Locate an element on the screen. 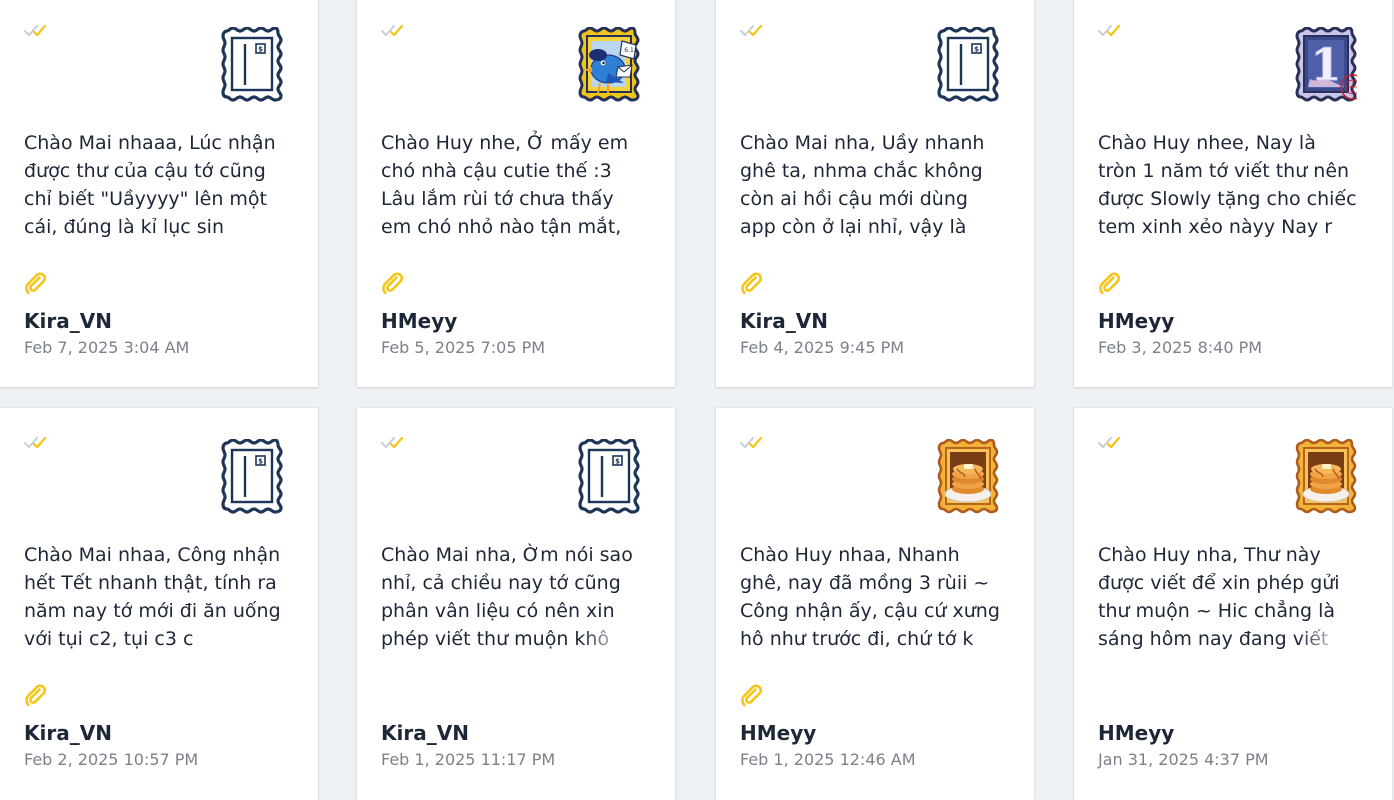  letter-date: Feb 4, 2025 9:45 PM is located at coordinates (822, 347).